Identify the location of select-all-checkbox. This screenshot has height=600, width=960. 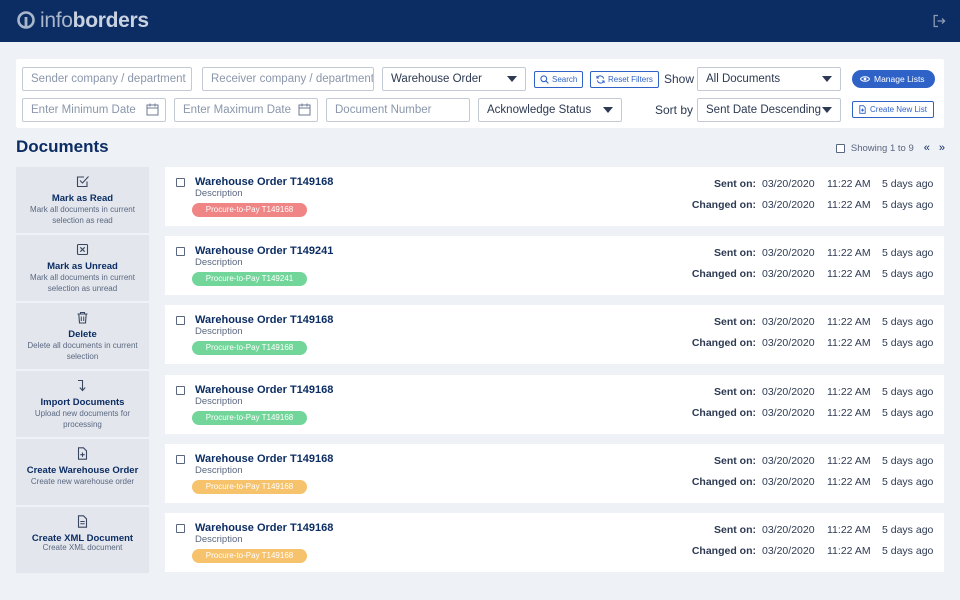
(840, 148).